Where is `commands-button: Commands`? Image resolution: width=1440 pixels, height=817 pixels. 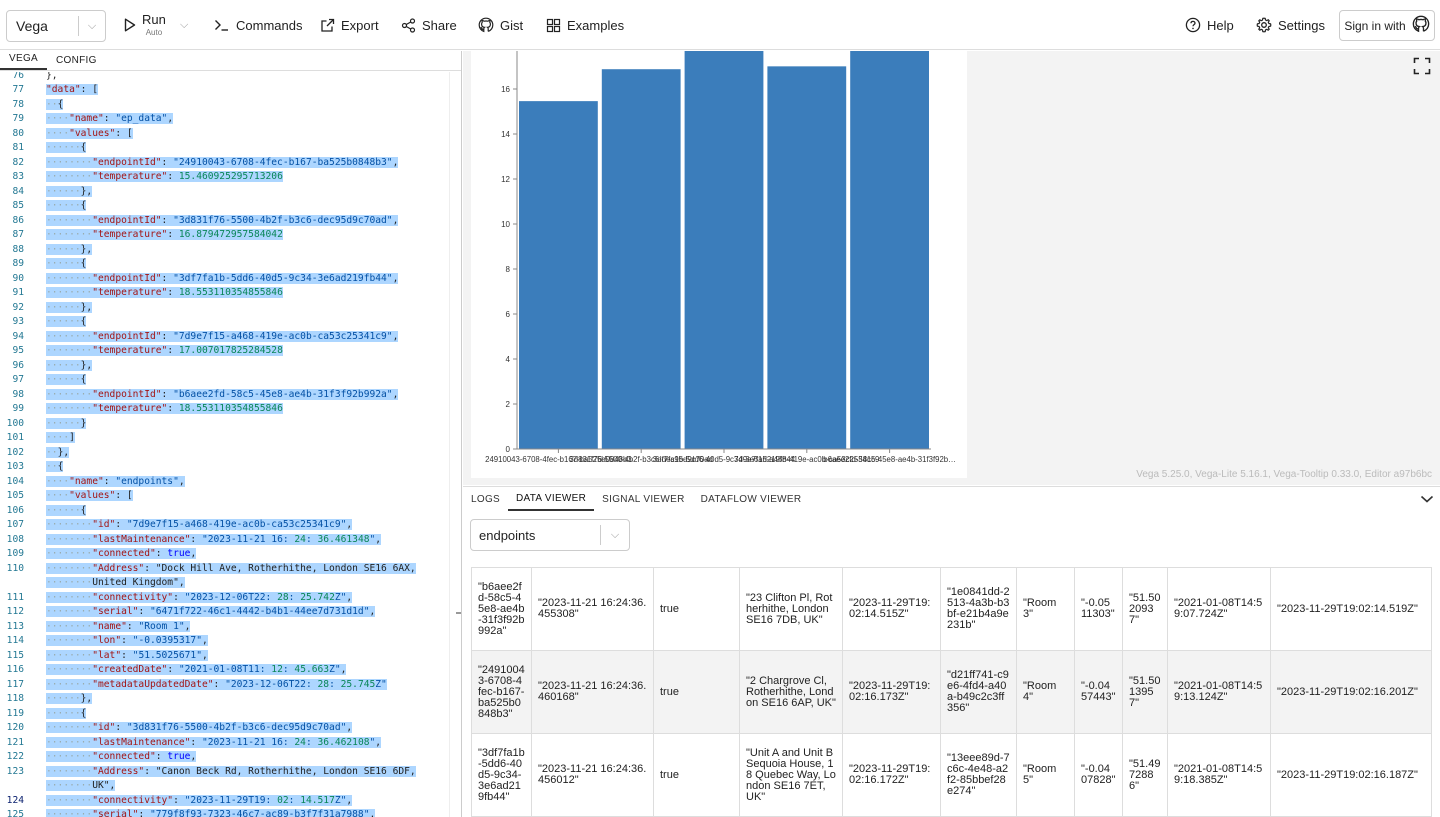
commands-button: Commands is located at coordinates (258, 25).